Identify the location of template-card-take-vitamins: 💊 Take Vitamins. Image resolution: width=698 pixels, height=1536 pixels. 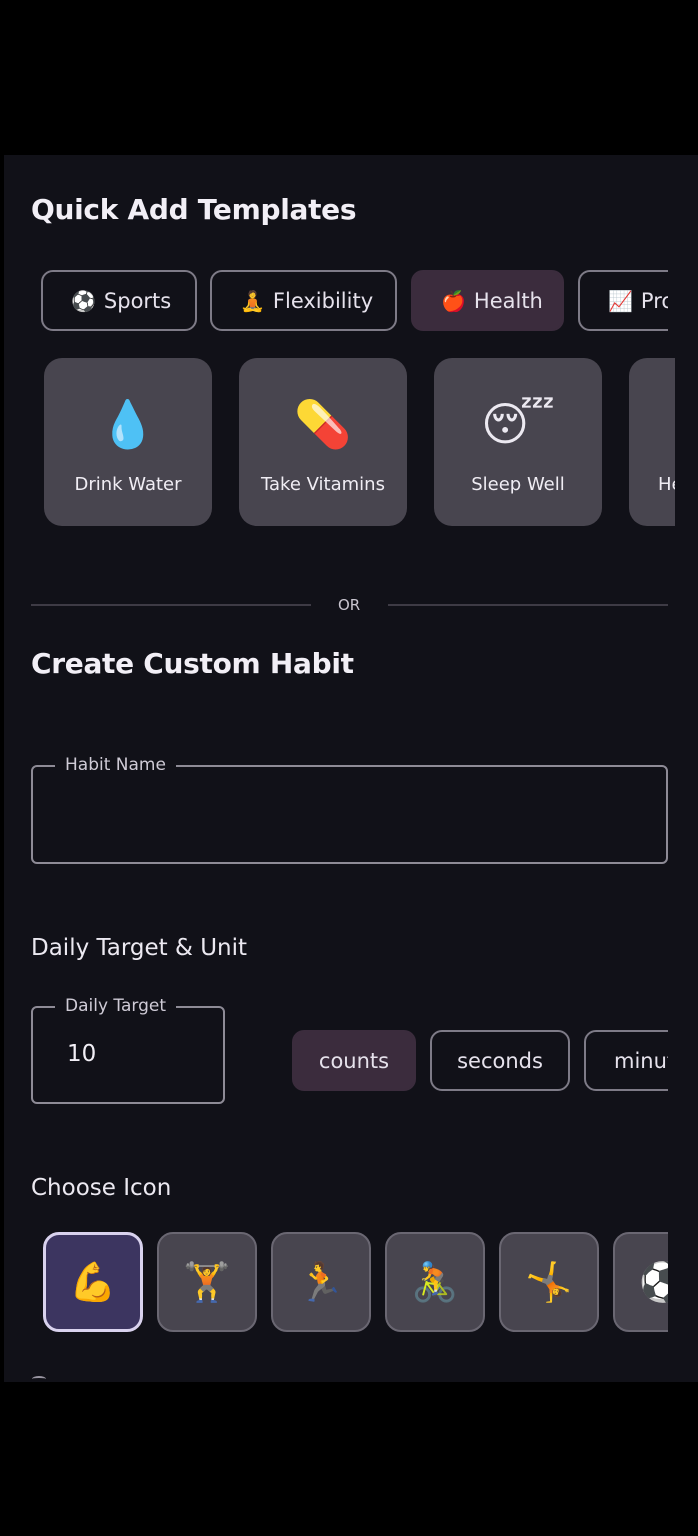
(323, 442).